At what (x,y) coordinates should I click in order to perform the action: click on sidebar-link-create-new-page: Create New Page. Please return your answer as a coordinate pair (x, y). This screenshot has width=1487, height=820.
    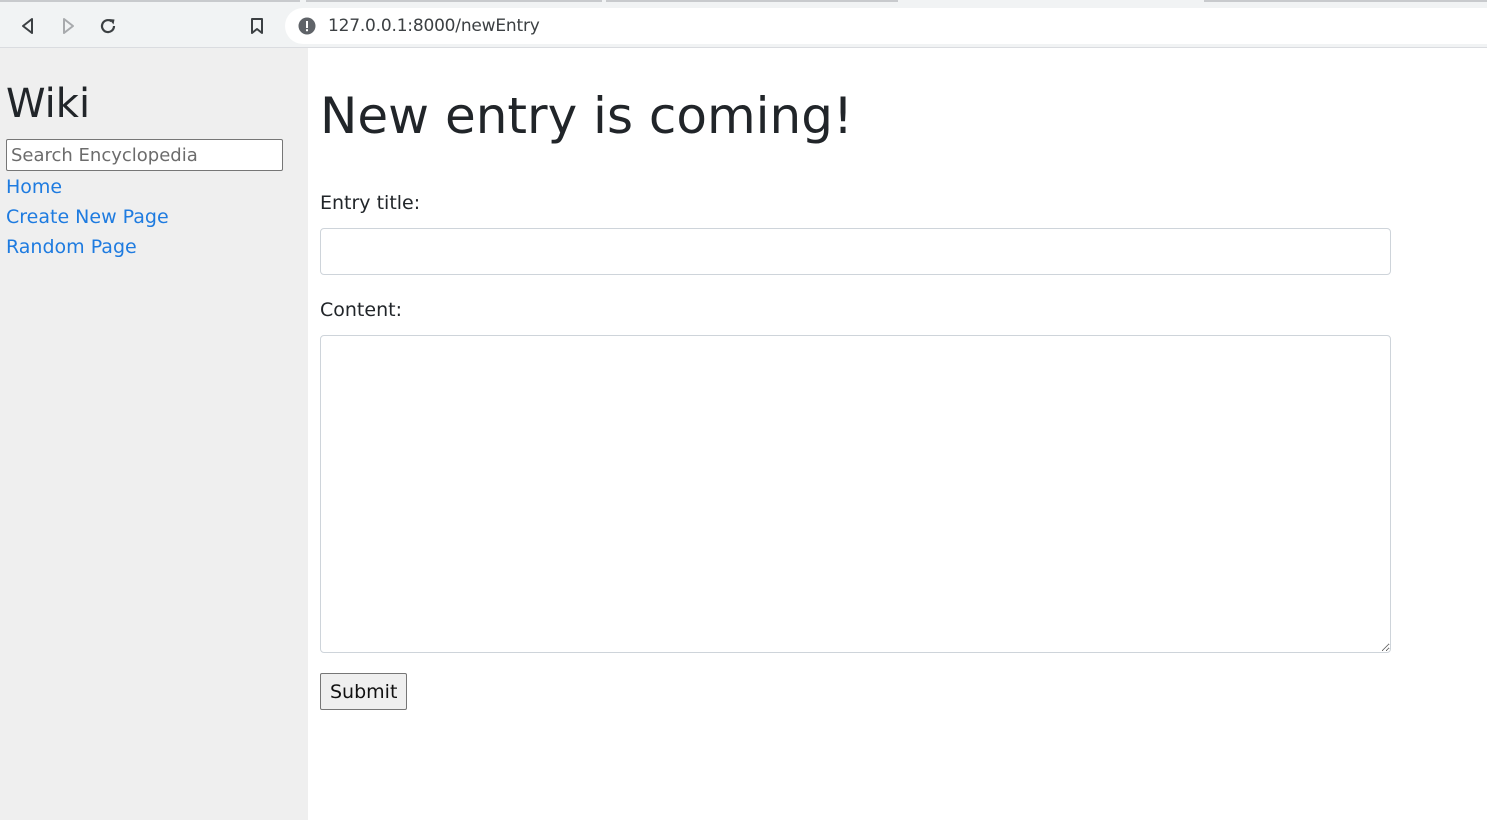
    Looking at the image, I should click on (87, 217).